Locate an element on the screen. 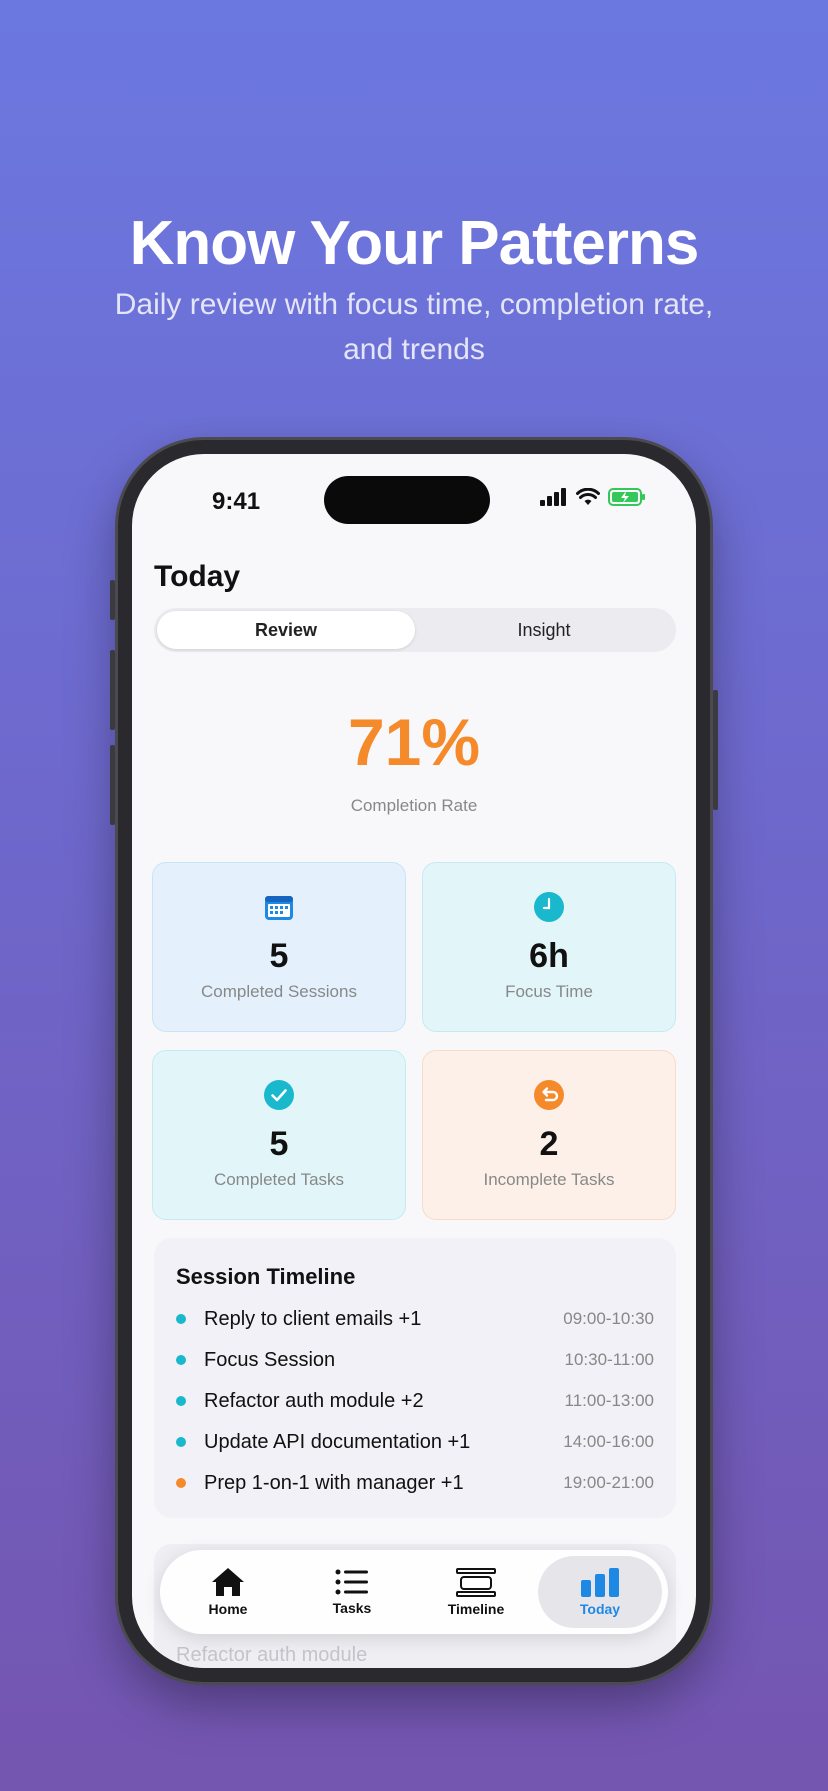 This screenshot has width=828, height=1791. segment-review: Review is located at coordinates (286, 630).